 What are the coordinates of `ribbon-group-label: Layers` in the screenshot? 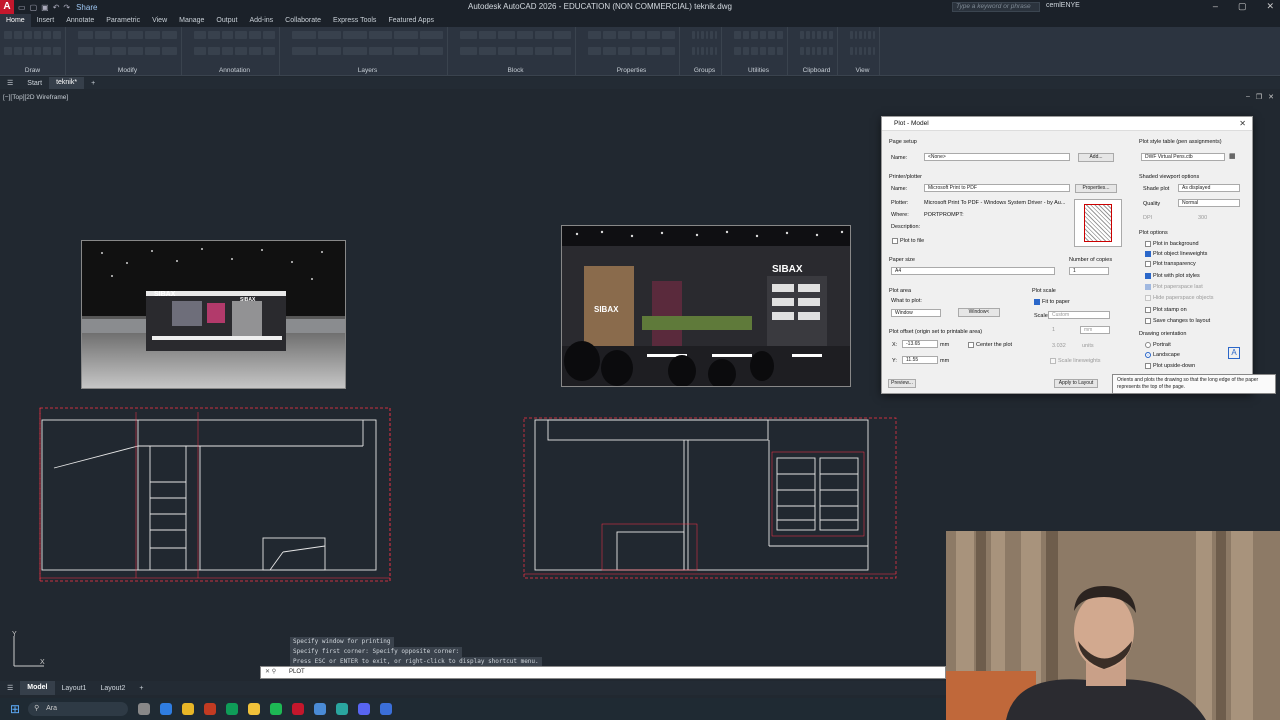 It's located at (367, 70).